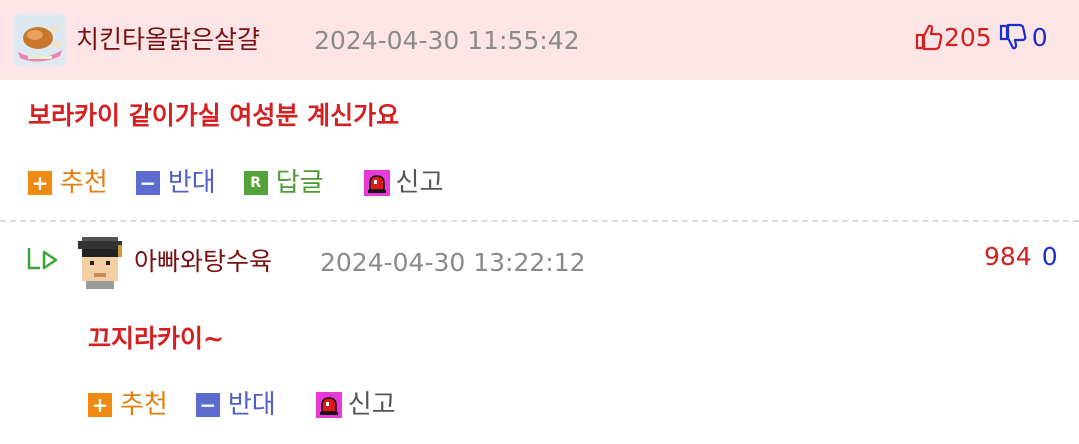 Image resolution: width=1079 pixels, height=444 pixels. Describe the element at coordinates (214, 115) in the screenshot. I see `comment-text: 보라카이 같이가실 여성분 계신가요` at that location.